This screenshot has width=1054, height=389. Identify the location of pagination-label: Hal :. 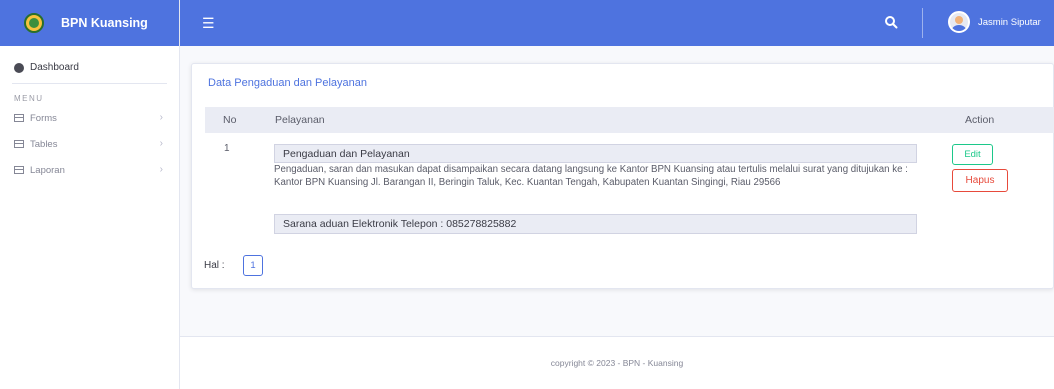
(214, 265).